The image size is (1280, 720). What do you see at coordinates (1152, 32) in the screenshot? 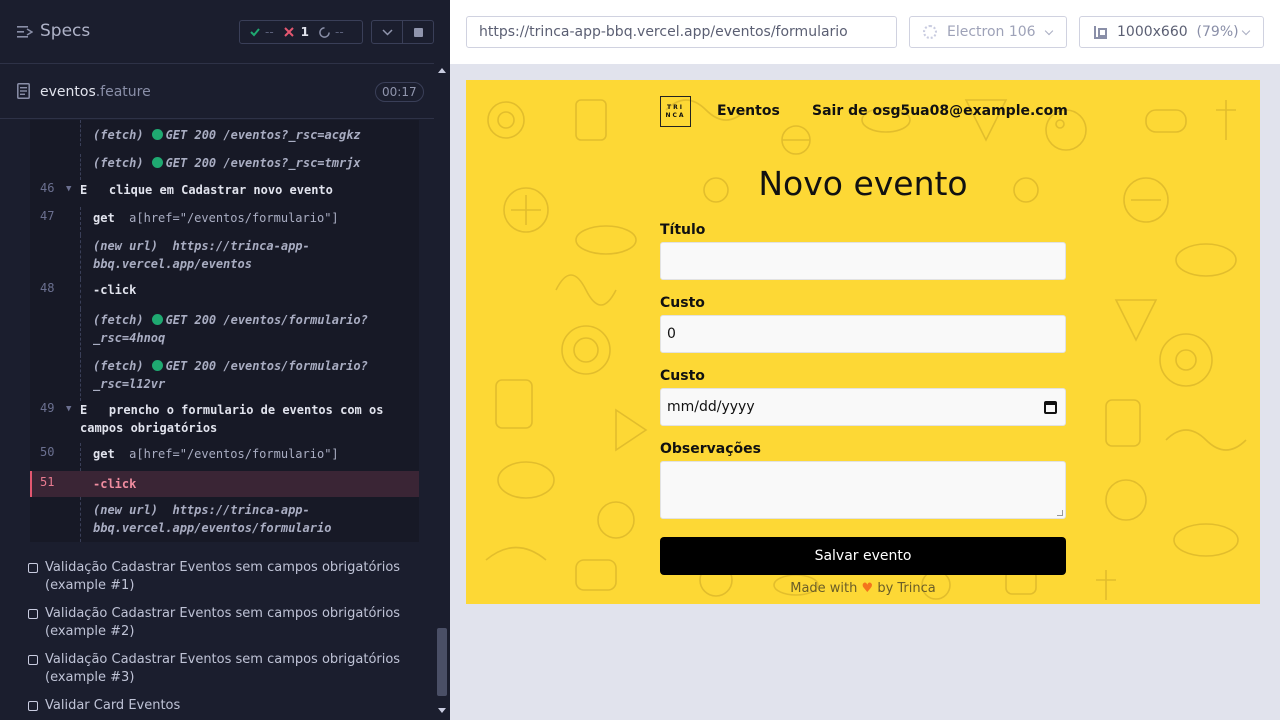
I see `viewport-size: 1000x660` at bounding box center [1152, 32].